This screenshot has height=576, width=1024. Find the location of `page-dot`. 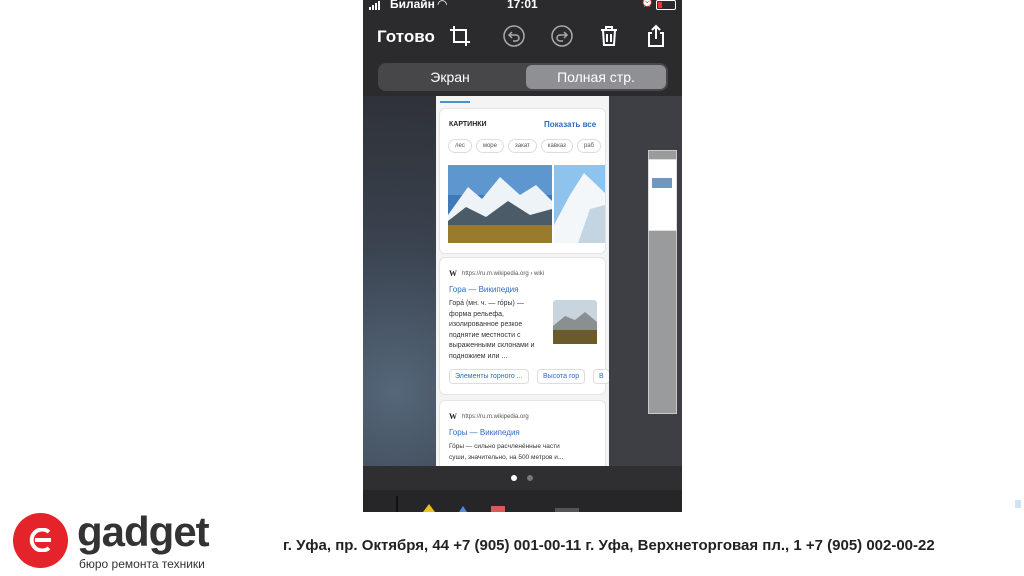

page-dot is located at coordinates (530, 478).